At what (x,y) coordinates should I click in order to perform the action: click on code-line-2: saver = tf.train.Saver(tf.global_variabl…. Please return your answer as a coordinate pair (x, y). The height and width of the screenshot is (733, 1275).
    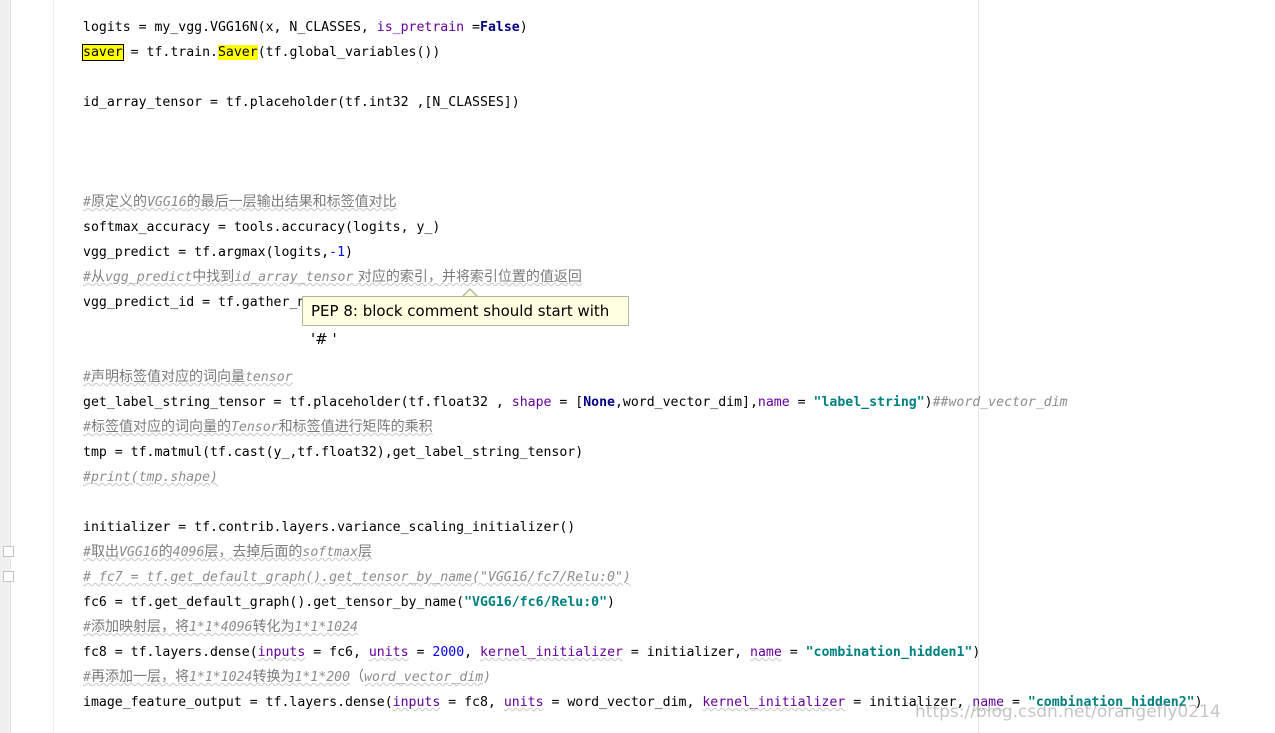
    Looking at the image, I should click on (261, 52).